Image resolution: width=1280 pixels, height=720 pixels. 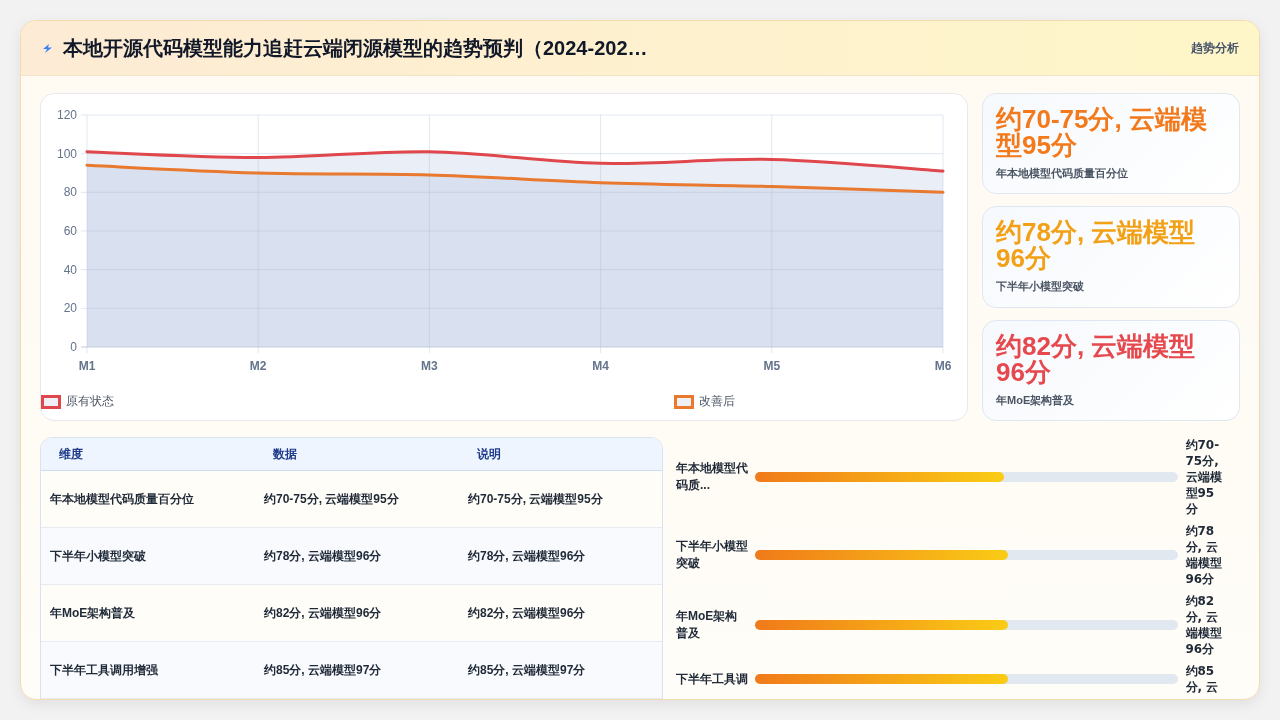 I want to click on x-axis-label: M5, so click(x=772, y=366).